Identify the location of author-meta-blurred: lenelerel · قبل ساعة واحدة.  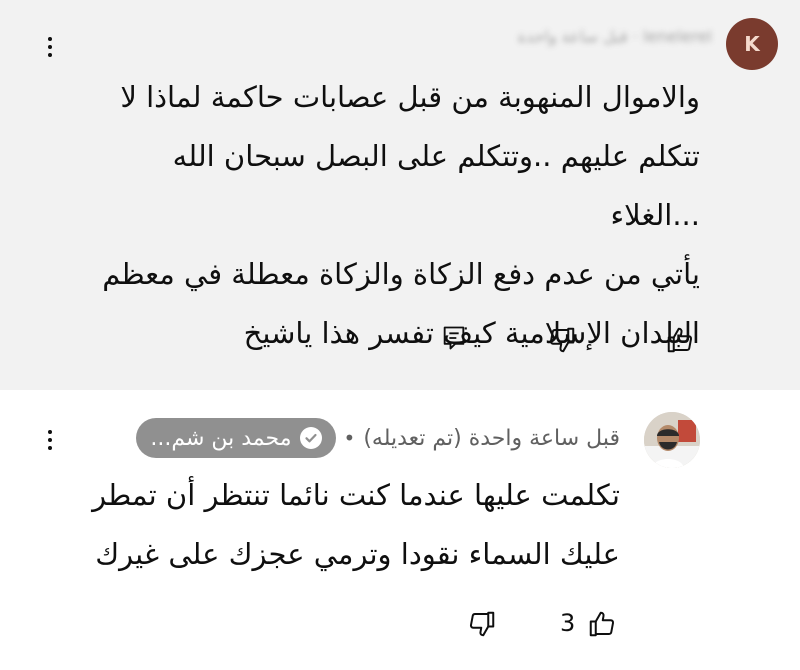
(614, 36).